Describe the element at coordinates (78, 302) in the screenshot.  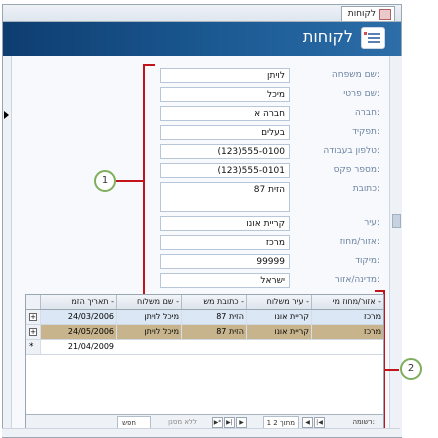
I see `col-header-order-date: תאריך הזמ -` at that location.